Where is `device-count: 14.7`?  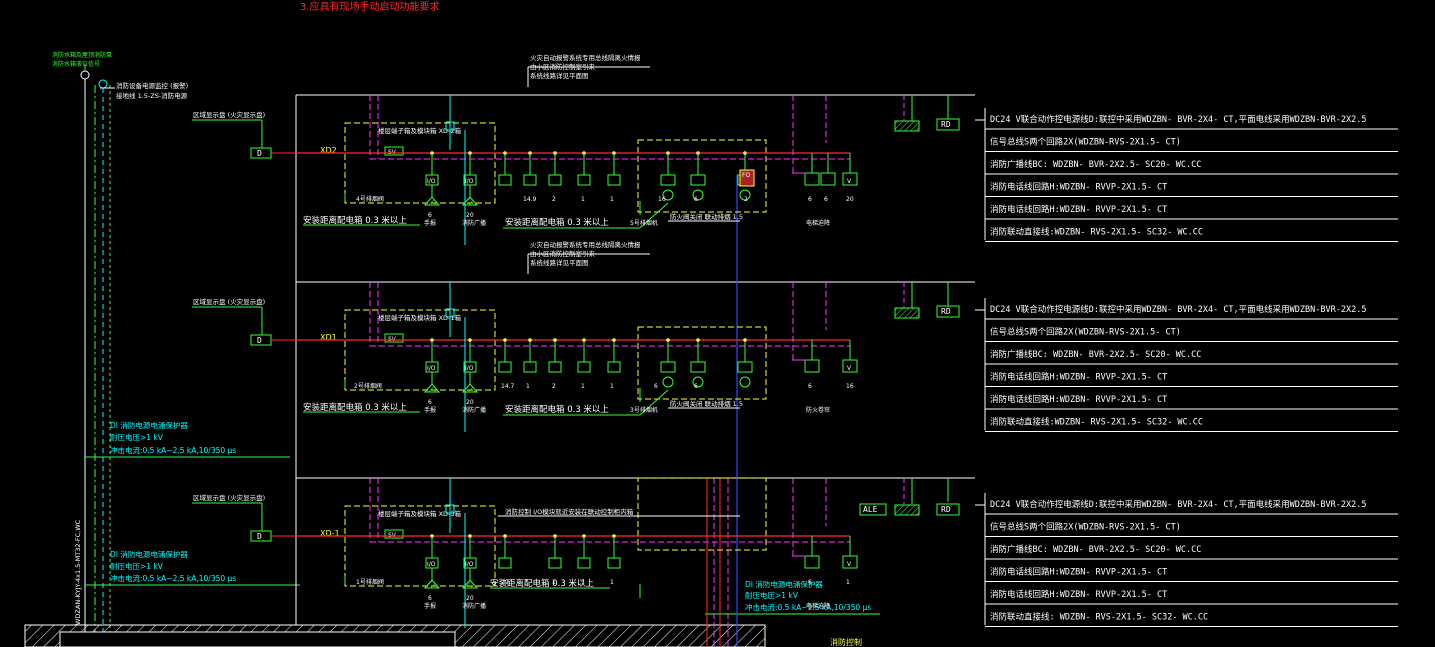
device-count: 14.7 is located at coordinates (508, 386).